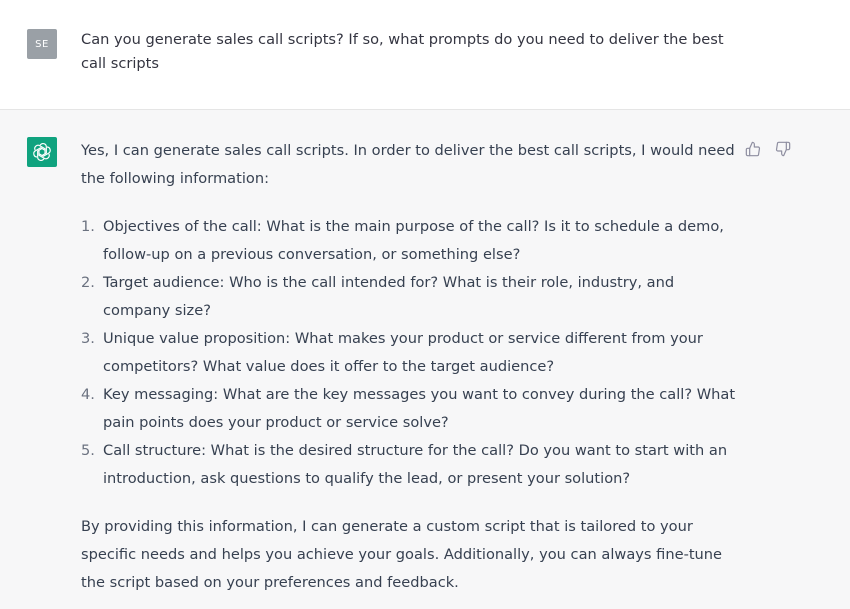 This screenshot has width=850, height=609. What do you see at coordinates (88, 450) in the screenshot?
I see `list-item-number: 5.` at bounding box center [88, 450].